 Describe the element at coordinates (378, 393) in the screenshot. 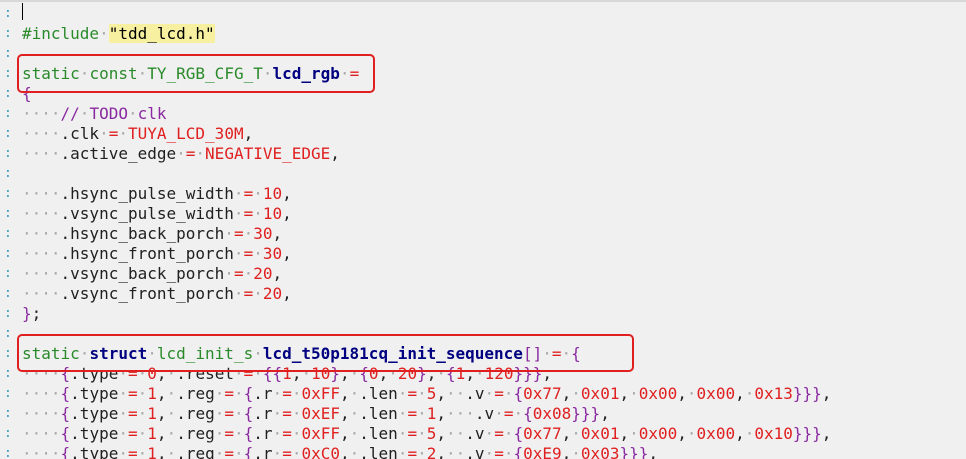

I see `code-token-fld: .len` at that location.